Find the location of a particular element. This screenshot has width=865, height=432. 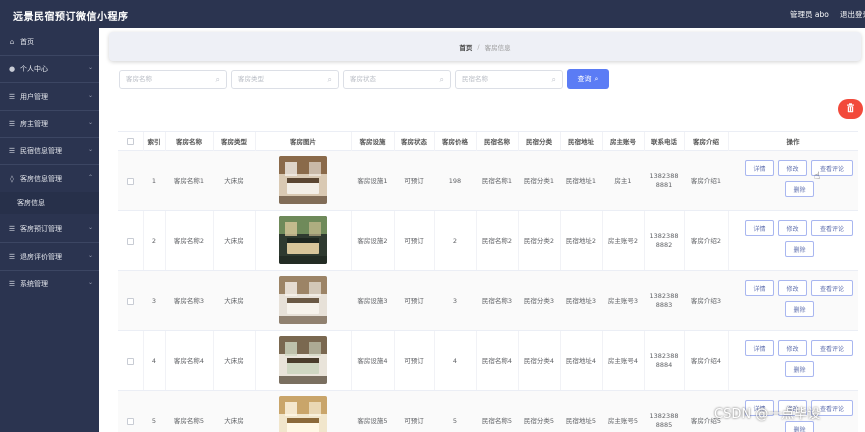

sidebar-item: ☰ 民宿信息管理 ⌄ is located at coordinates (49, 150).